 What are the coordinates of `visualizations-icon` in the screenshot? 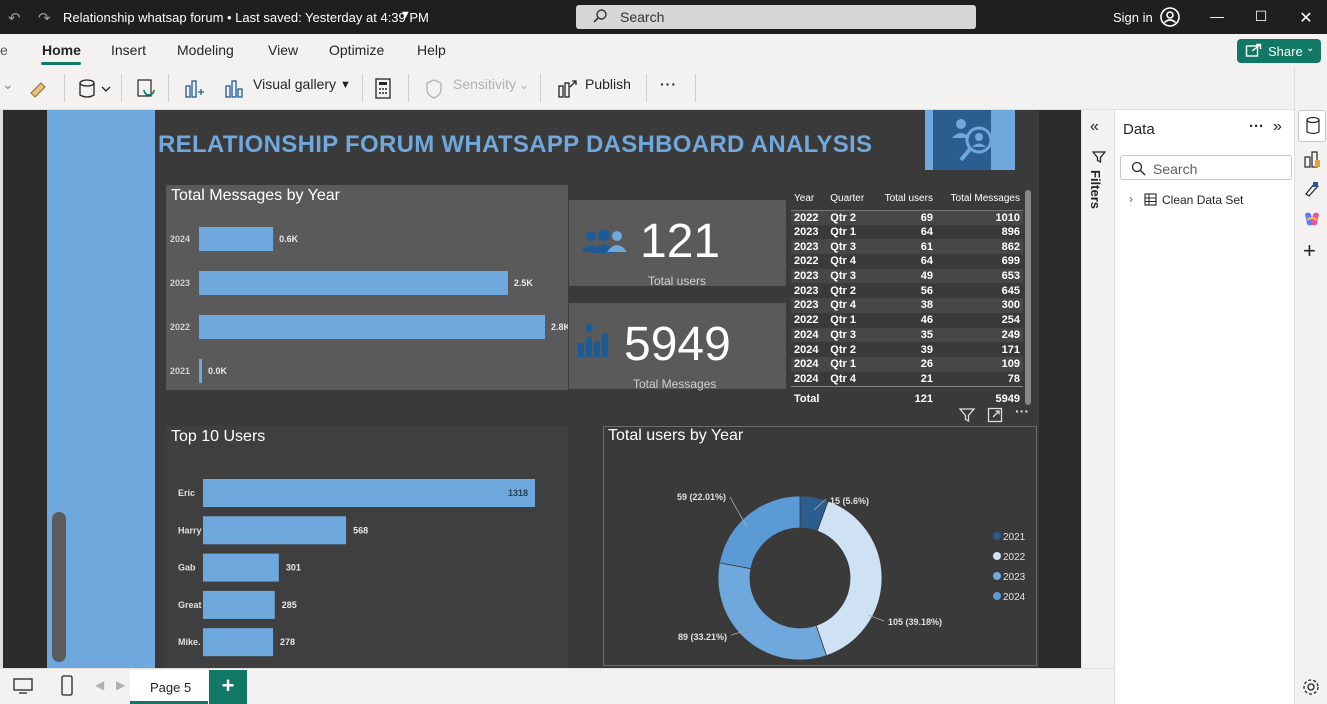 It's located at (1312, 159).